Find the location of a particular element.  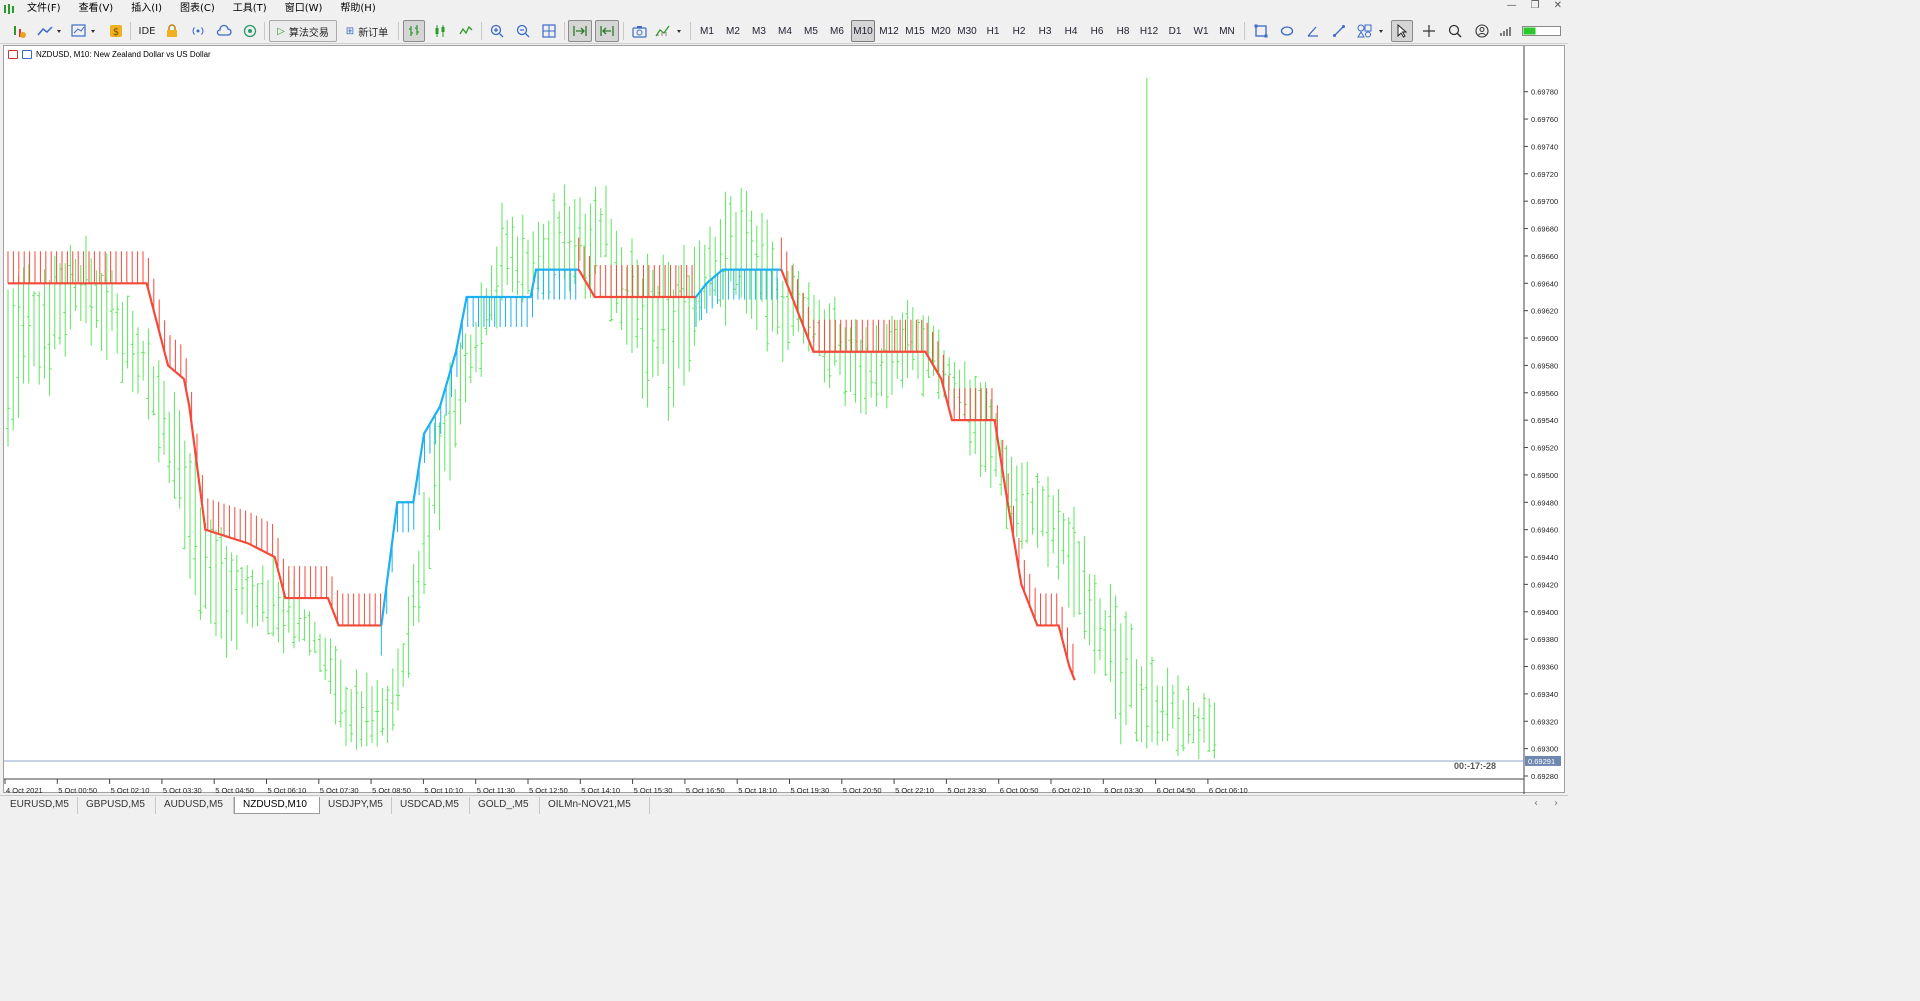

new-chart-icon is located at coordinates (19, 31).